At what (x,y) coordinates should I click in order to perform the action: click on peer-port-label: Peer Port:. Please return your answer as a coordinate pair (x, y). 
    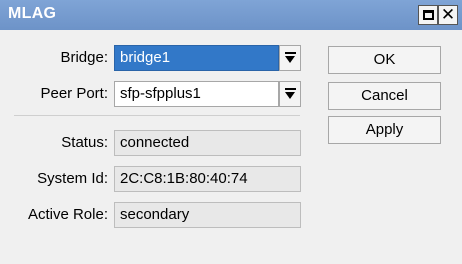
    Looking at the image, I should click on (74, 93).